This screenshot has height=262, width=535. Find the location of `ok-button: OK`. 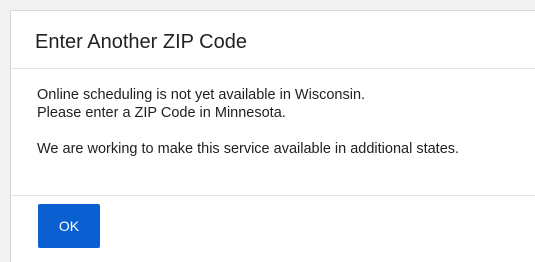

ok-button: OK is located at coordinates (69, 226).